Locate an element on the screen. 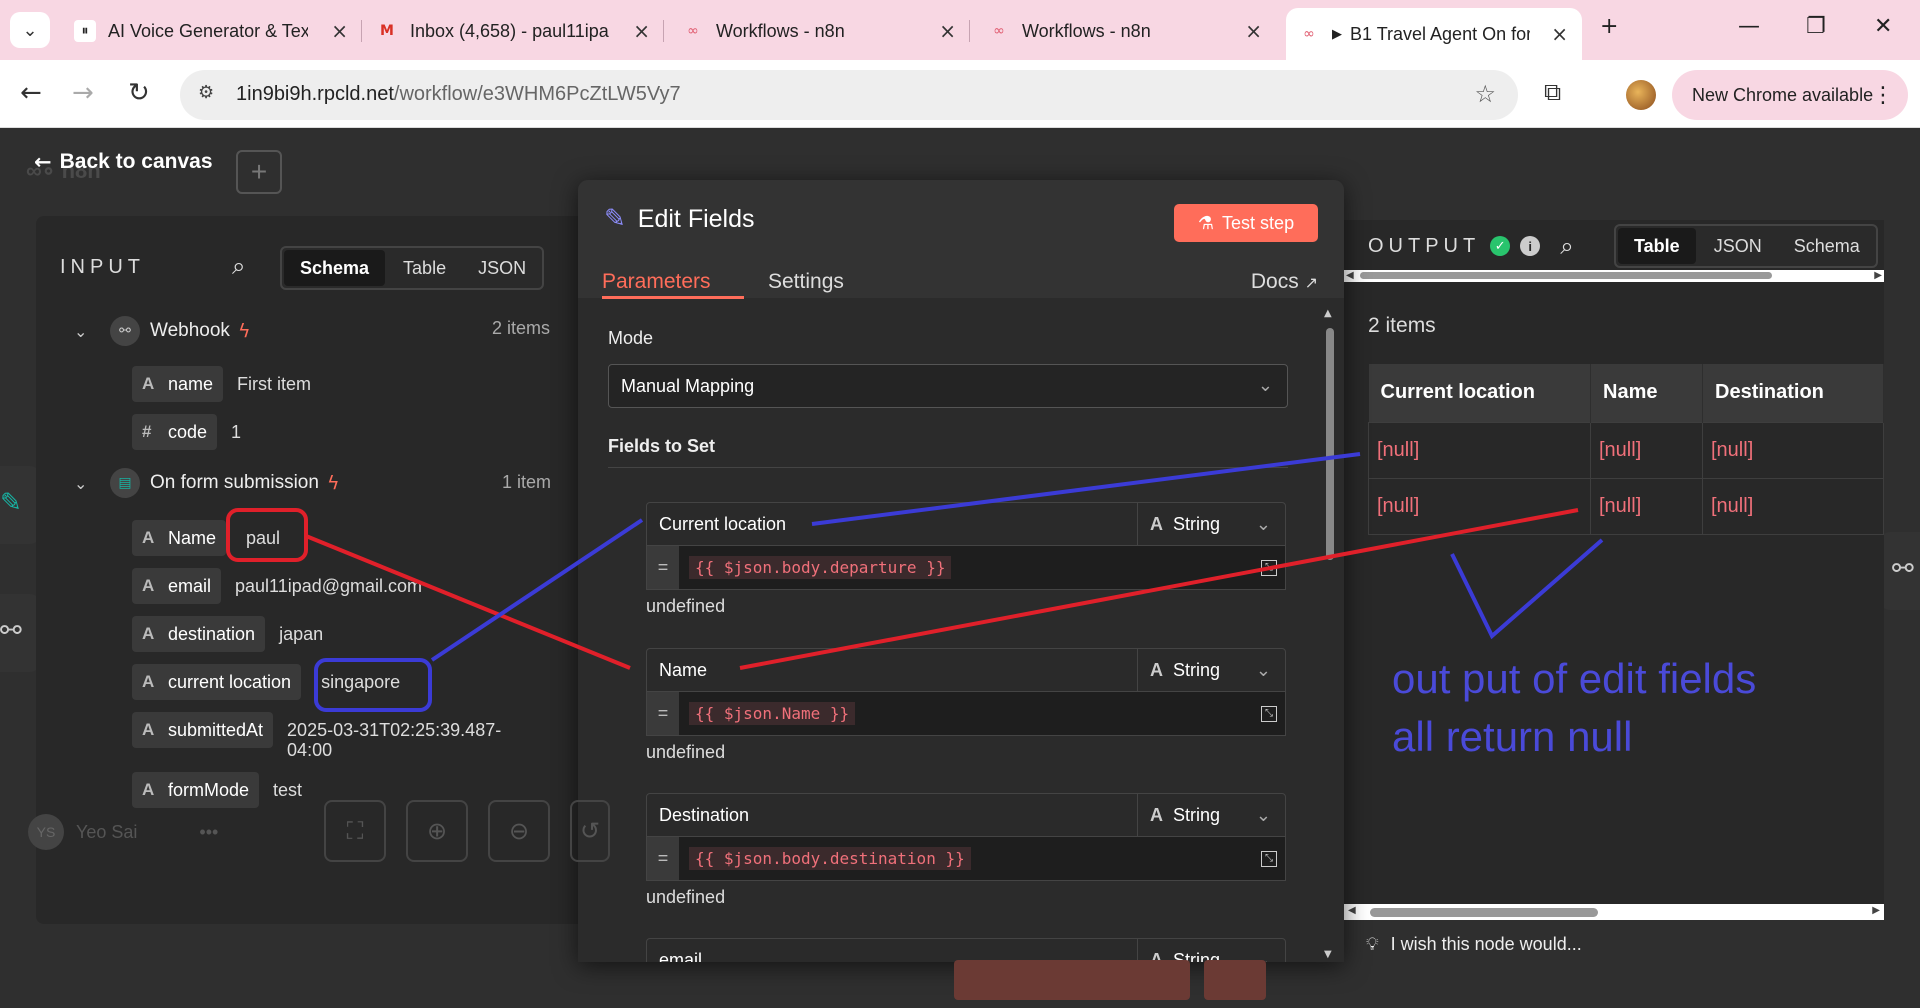  back-arrow-icon: ← is located at coordinates (31, 93).